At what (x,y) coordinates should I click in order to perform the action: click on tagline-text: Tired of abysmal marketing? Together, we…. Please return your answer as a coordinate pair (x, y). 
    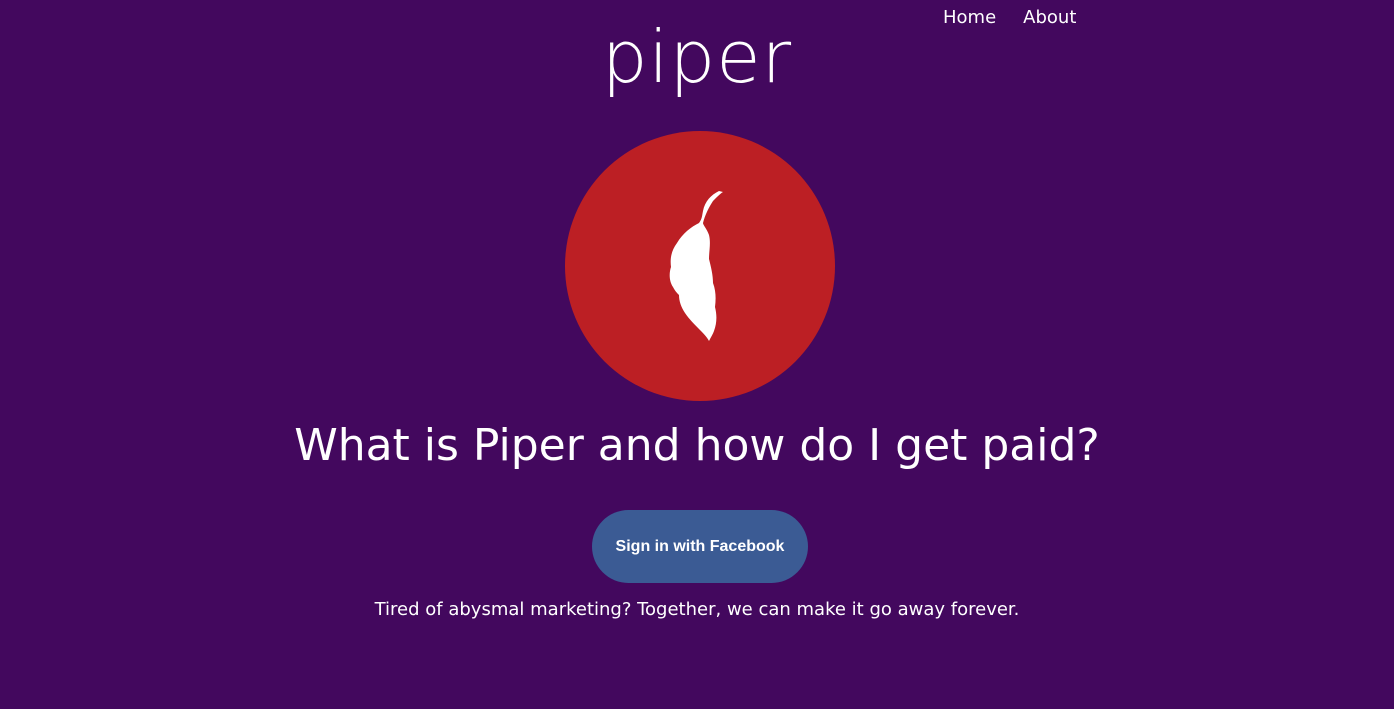
    Looking at the image, I should click on (697, 609).